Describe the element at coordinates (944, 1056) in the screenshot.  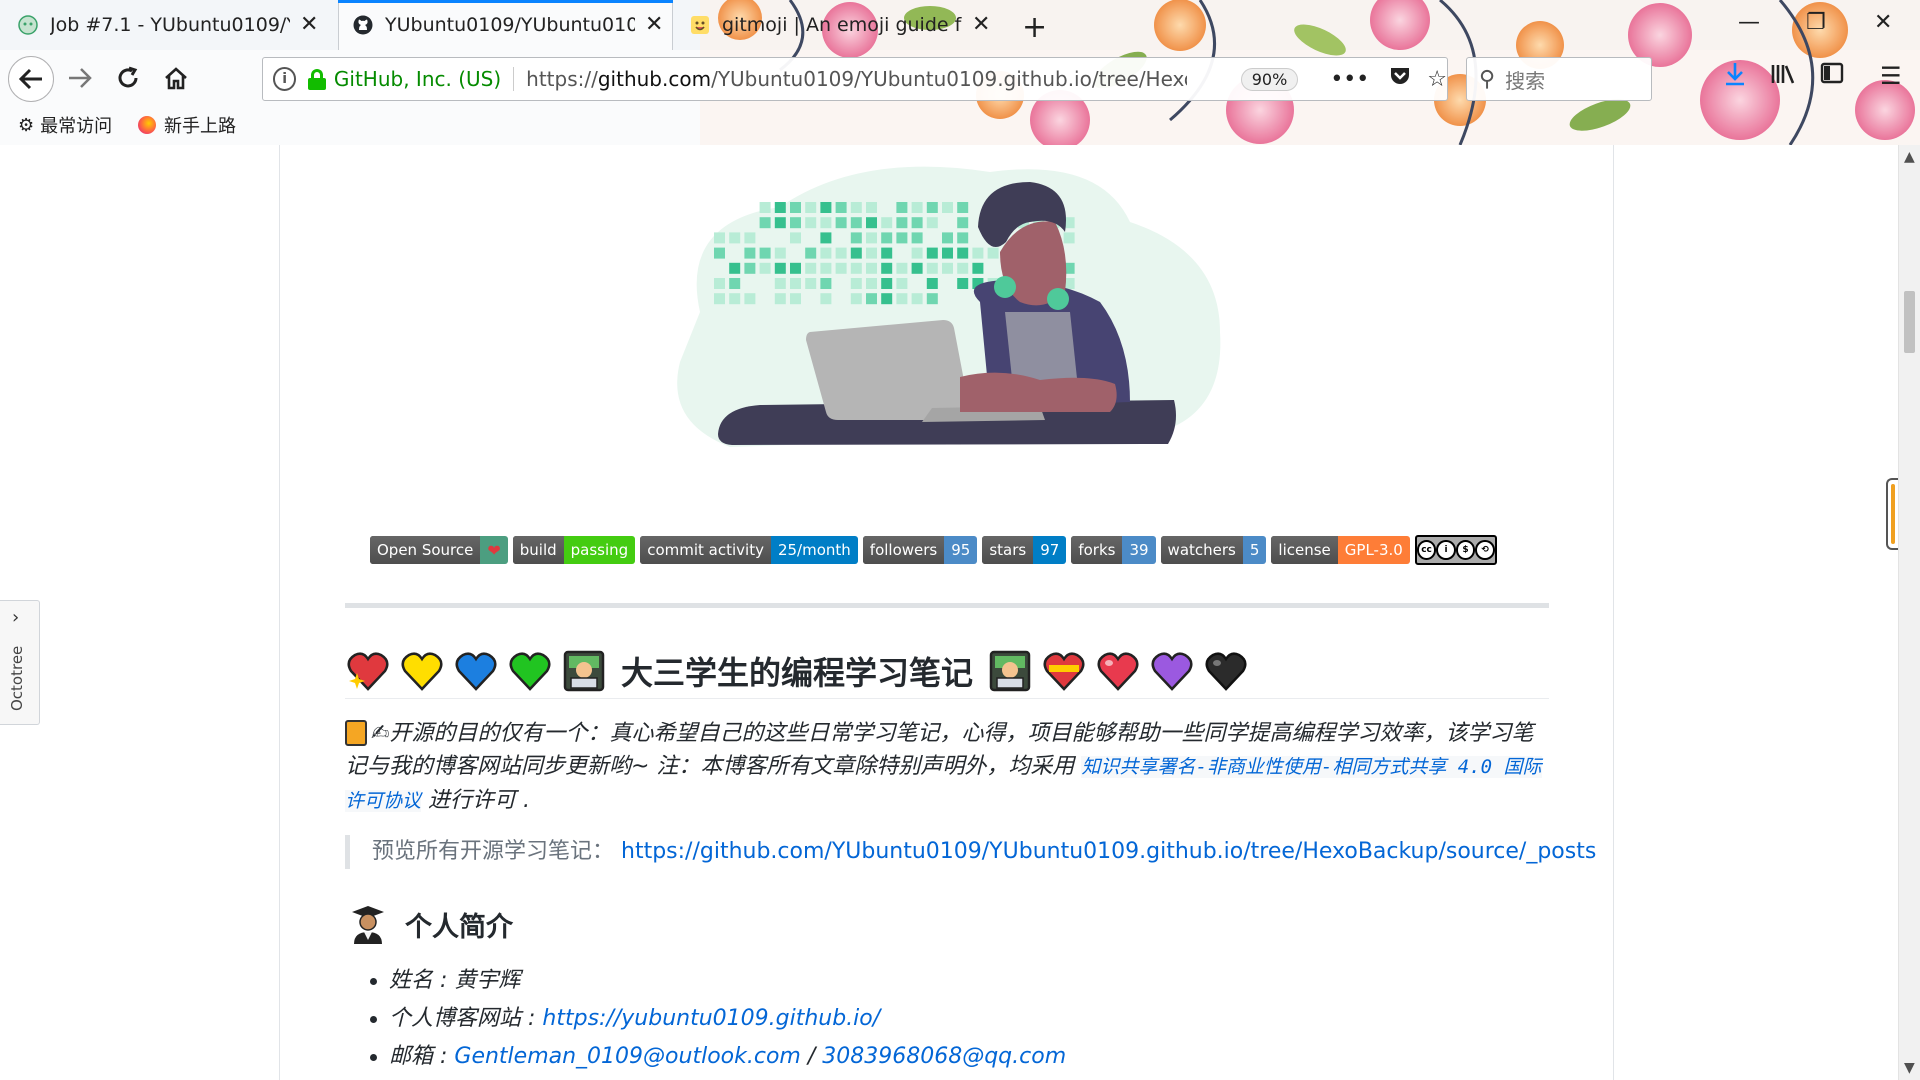
I see `email-link-qq: 3083968068@qq.com` at that location.